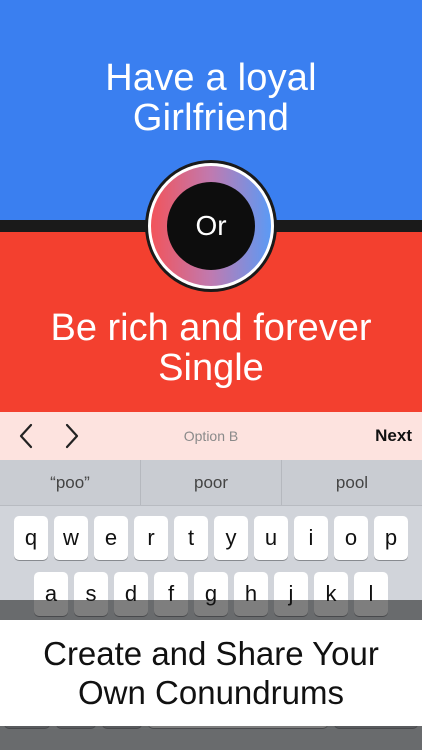 The height and width of the screenshot is (750, 422). I want to click on key-u: u, so click(271, 538).